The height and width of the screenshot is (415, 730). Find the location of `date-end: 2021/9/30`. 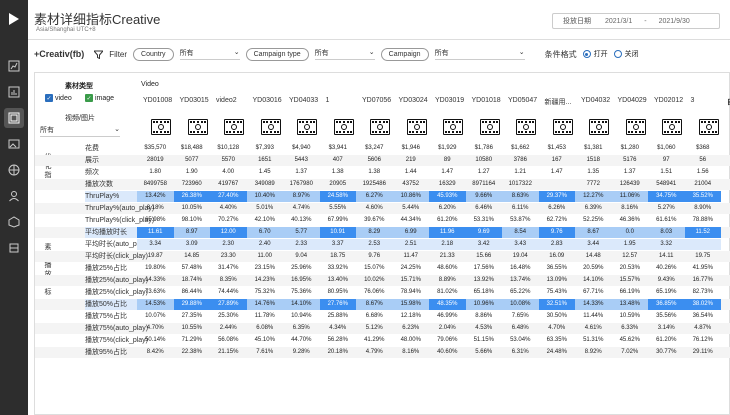

date-end: 2021/9/30 is located at coordinates (674, 21).